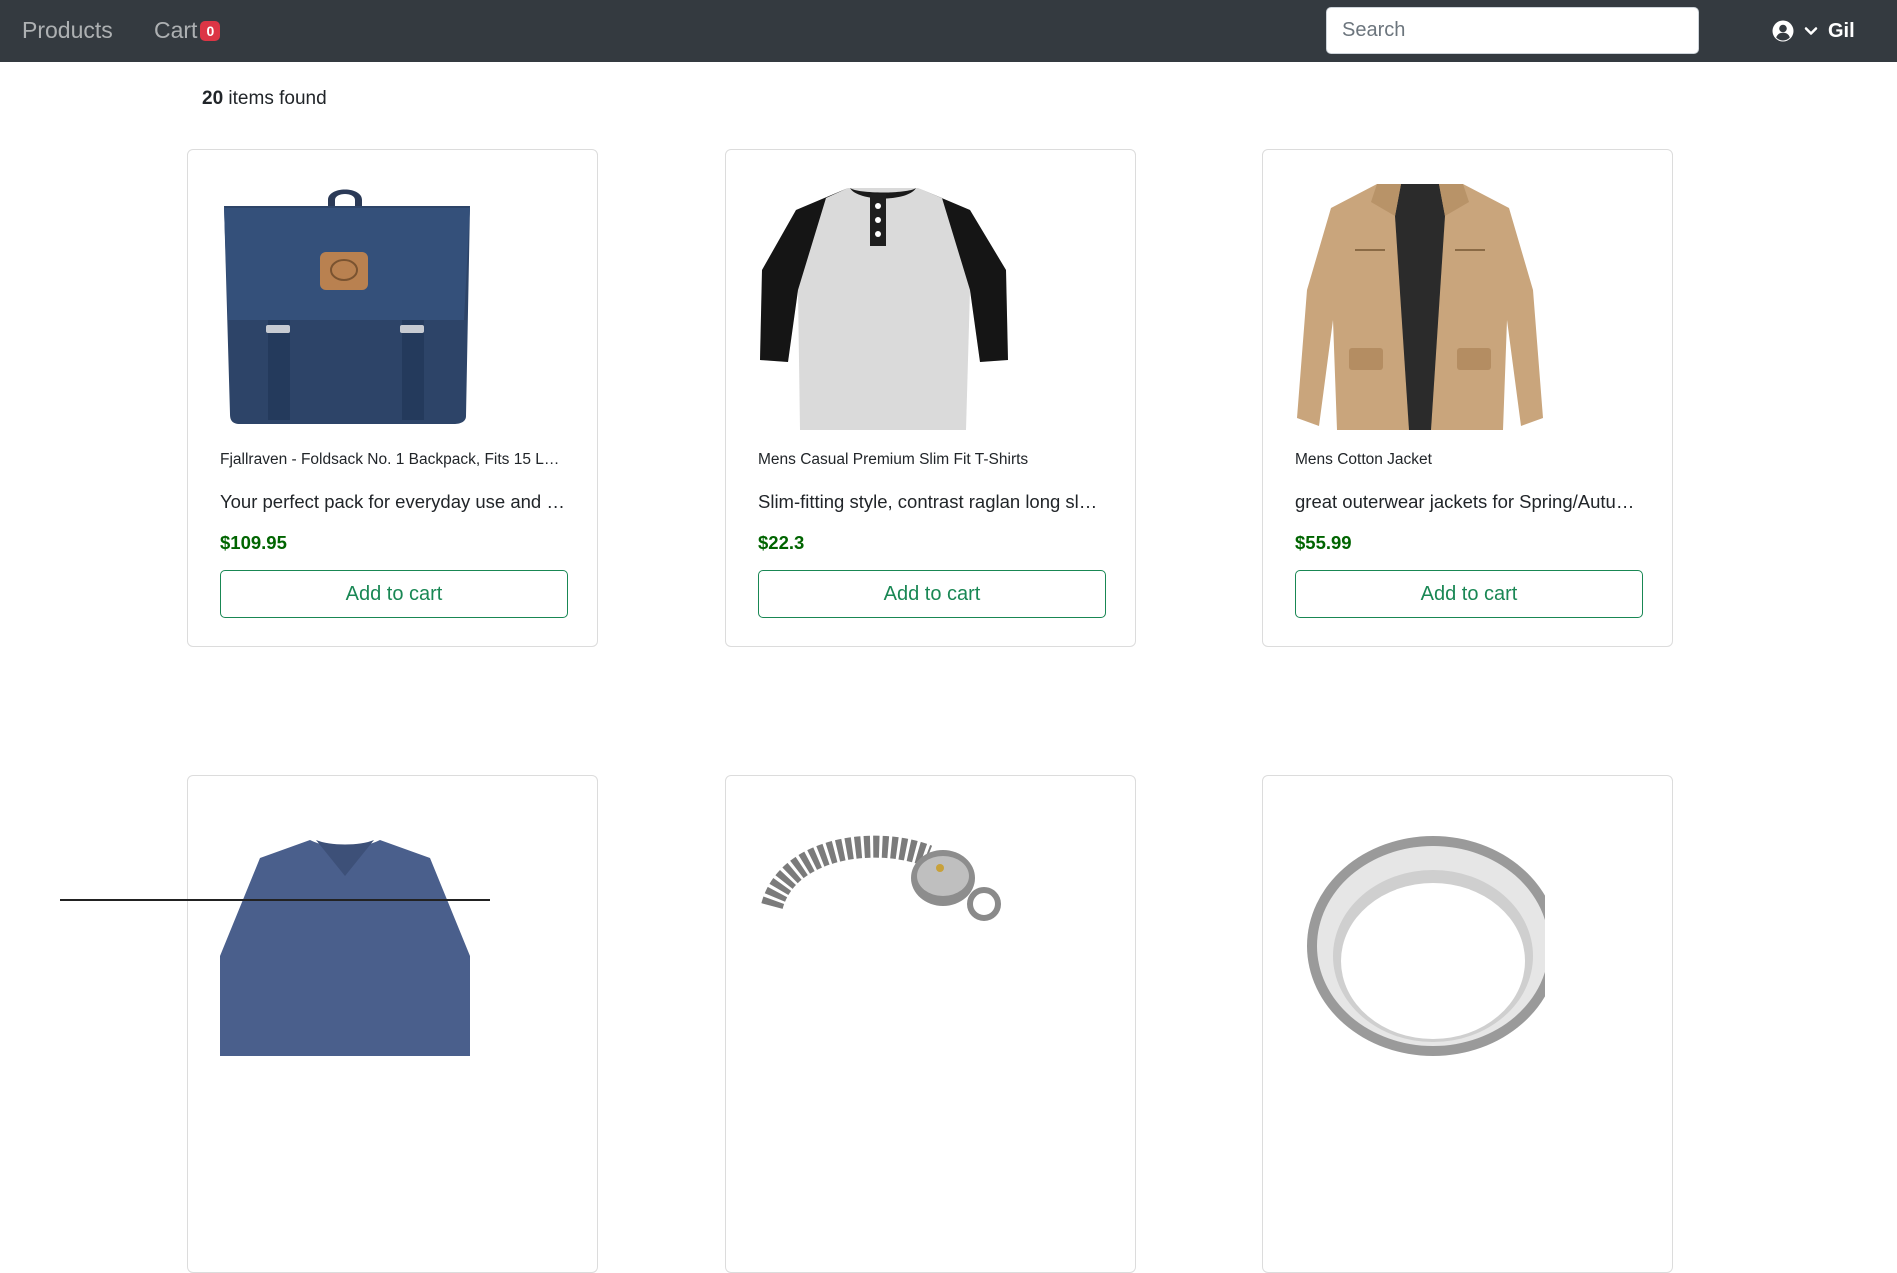  What do you see at coordinates (253, 542) in the screenshot?
I see `product-price: $109.95` at bounding box center [253, 542].